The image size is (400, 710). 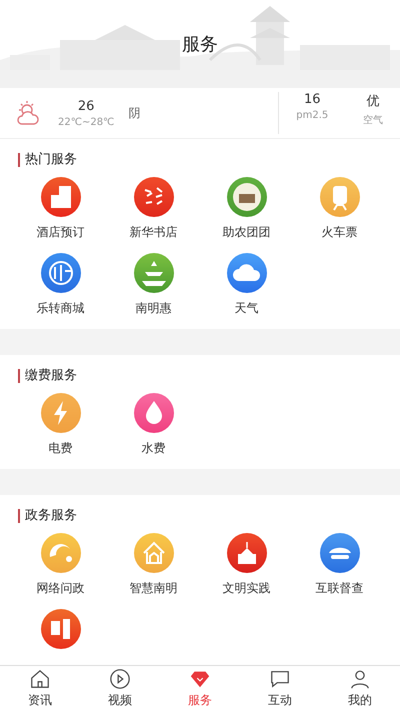 I want to click on service-label: 智慧南明, so click(x=154, y=588).